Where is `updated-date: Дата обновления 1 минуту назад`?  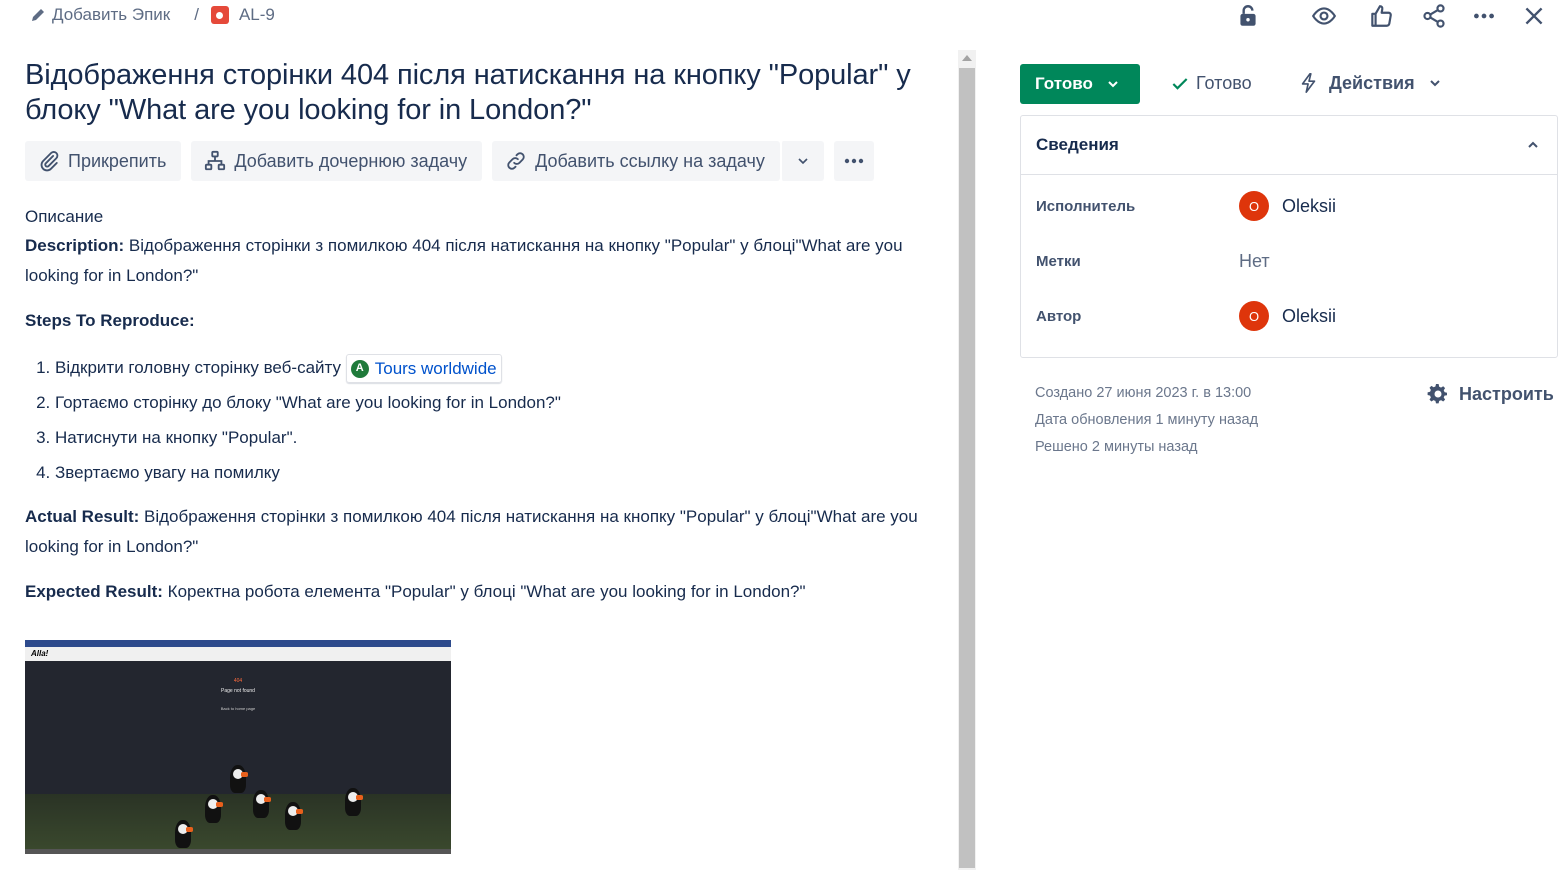
updated-date: Дата обновления 1 минуту назад is located at coordinates (1147, 420).